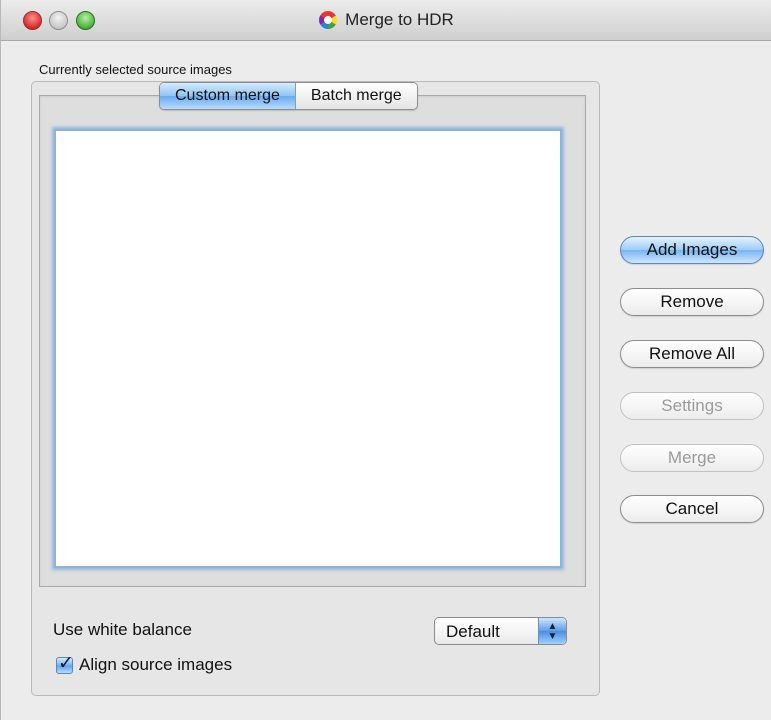 The width and height of the screenshot is (771, 720). I want to click on align-source-images-row: ✓ Align source images, so click(144, 663).